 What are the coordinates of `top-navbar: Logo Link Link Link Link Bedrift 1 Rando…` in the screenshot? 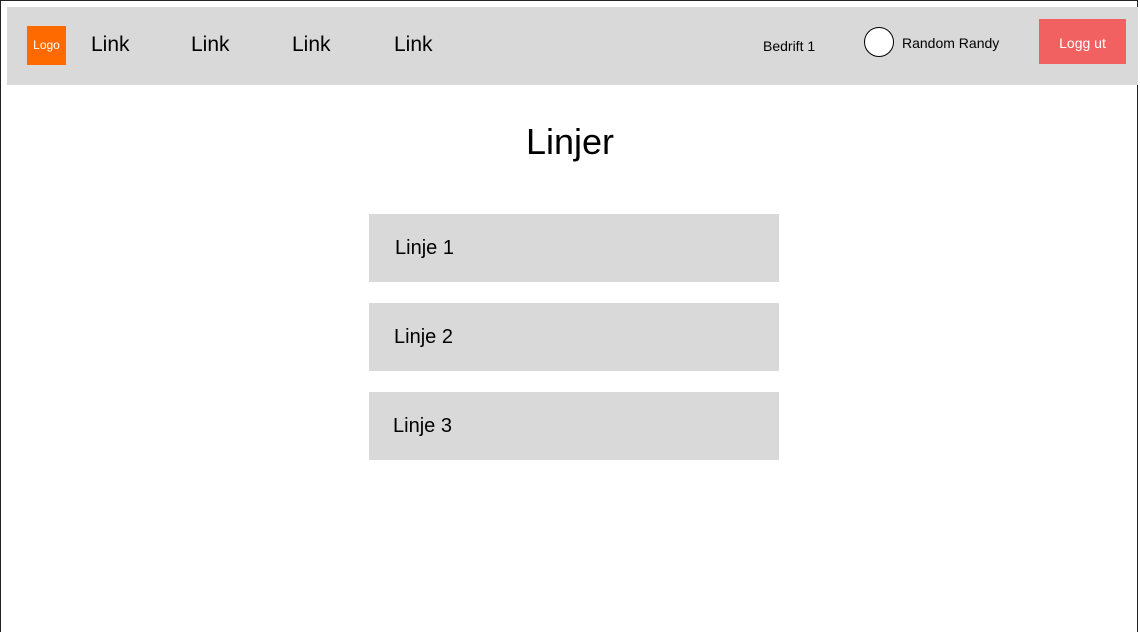 It's located at (572, 46).